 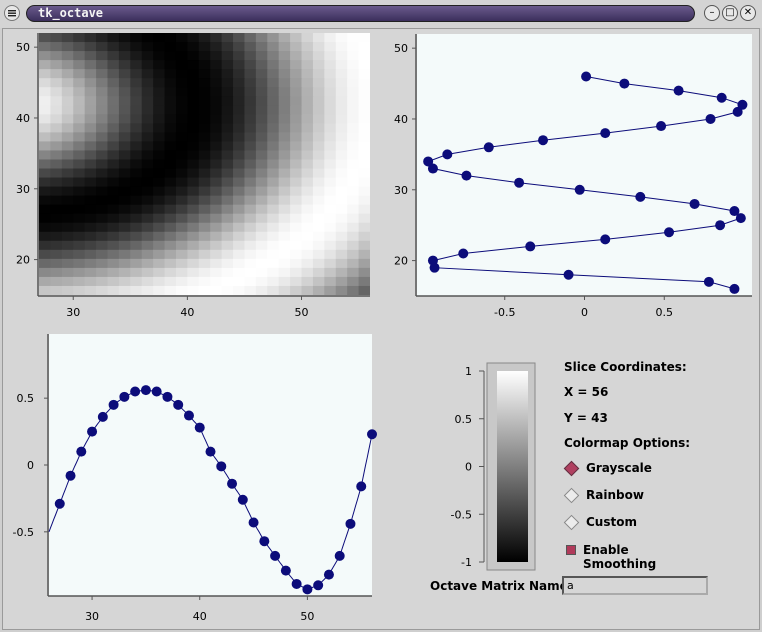 What do you see at coordinates (730, 13) in the screenshot?
I see `maximize-button: □` at bounding box center [730, 13].